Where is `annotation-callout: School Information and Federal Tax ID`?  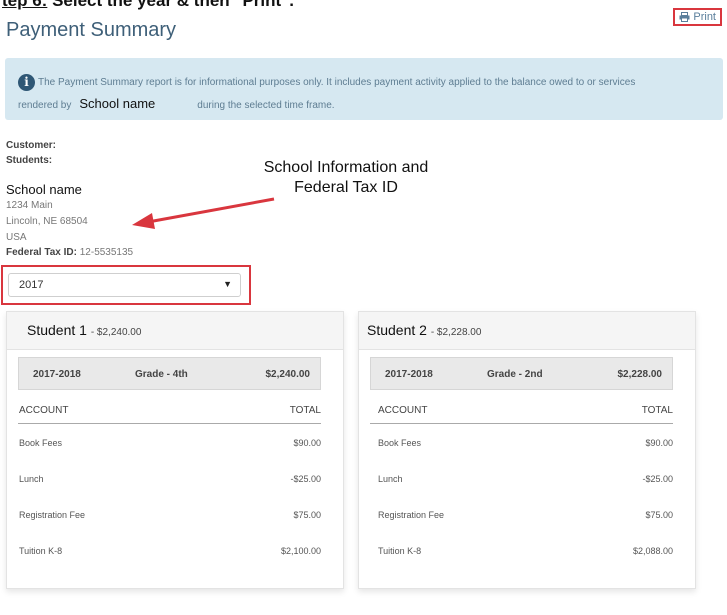
annotation-callout: School Information and Federal Tax ID is located at coordinates (346, 178).